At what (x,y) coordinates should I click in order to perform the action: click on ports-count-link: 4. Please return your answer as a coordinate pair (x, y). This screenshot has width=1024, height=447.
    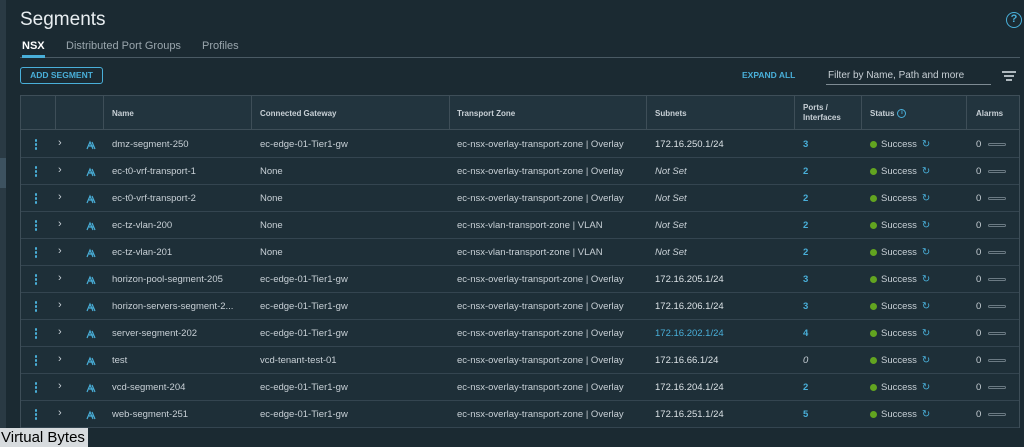
    Looking at the image, I should click on (828, 333).